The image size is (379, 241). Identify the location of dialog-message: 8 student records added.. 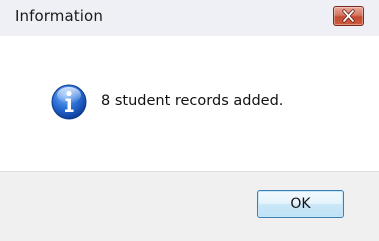
(192, 101).